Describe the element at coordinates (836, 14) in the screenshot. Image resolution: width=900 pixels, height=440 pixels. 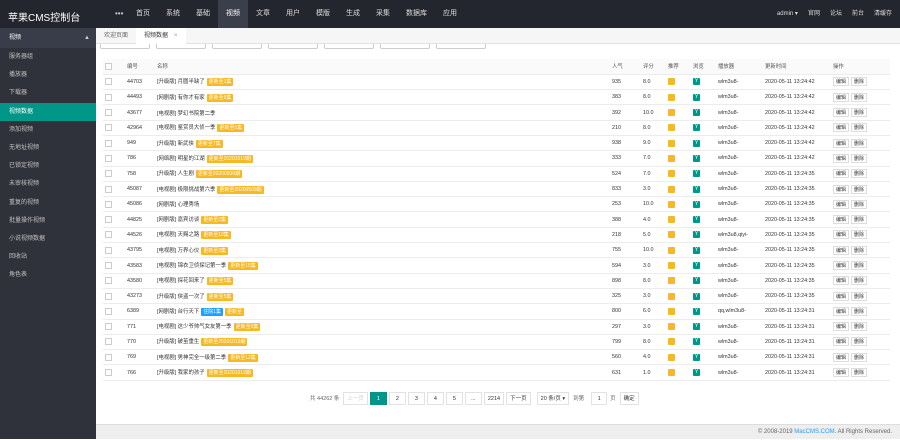
I see `top-right-link: 论坛` at that location.